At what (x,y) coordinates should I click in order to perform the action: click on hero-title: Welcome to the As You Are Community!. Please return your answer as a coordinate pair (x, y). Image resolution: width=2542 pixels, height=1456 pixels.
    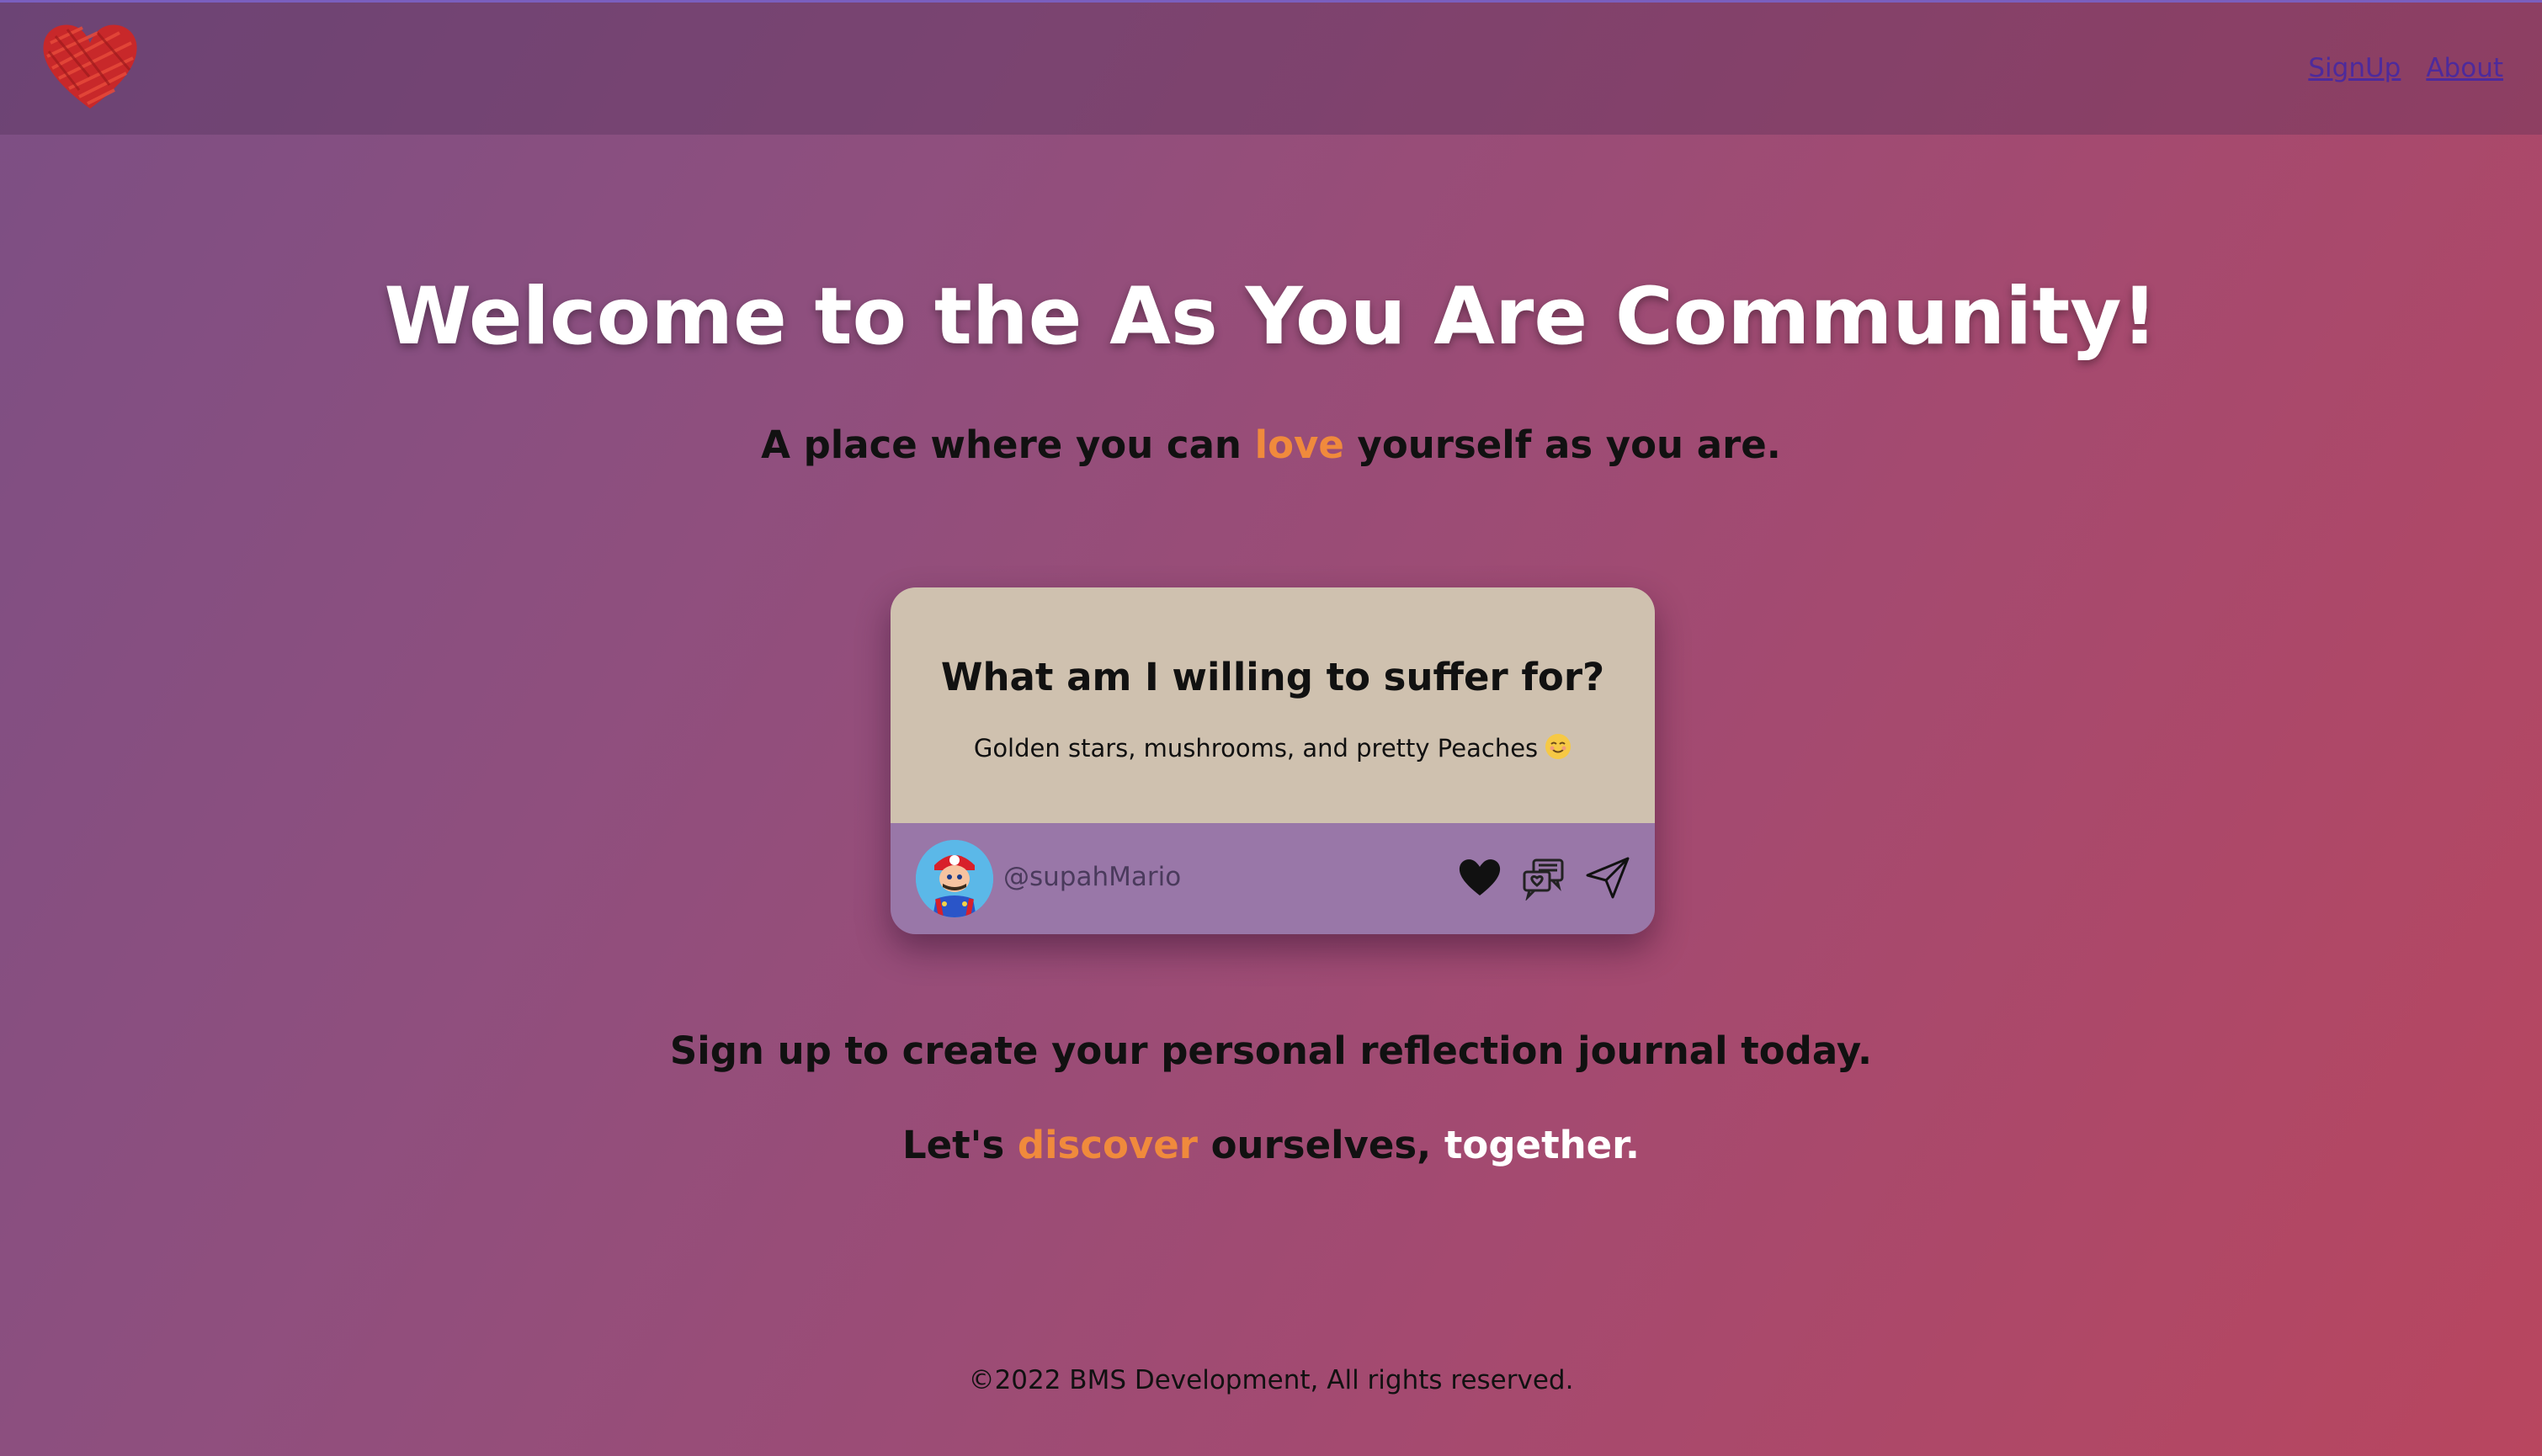
    Looking at the image, I should click on (1271, 317).